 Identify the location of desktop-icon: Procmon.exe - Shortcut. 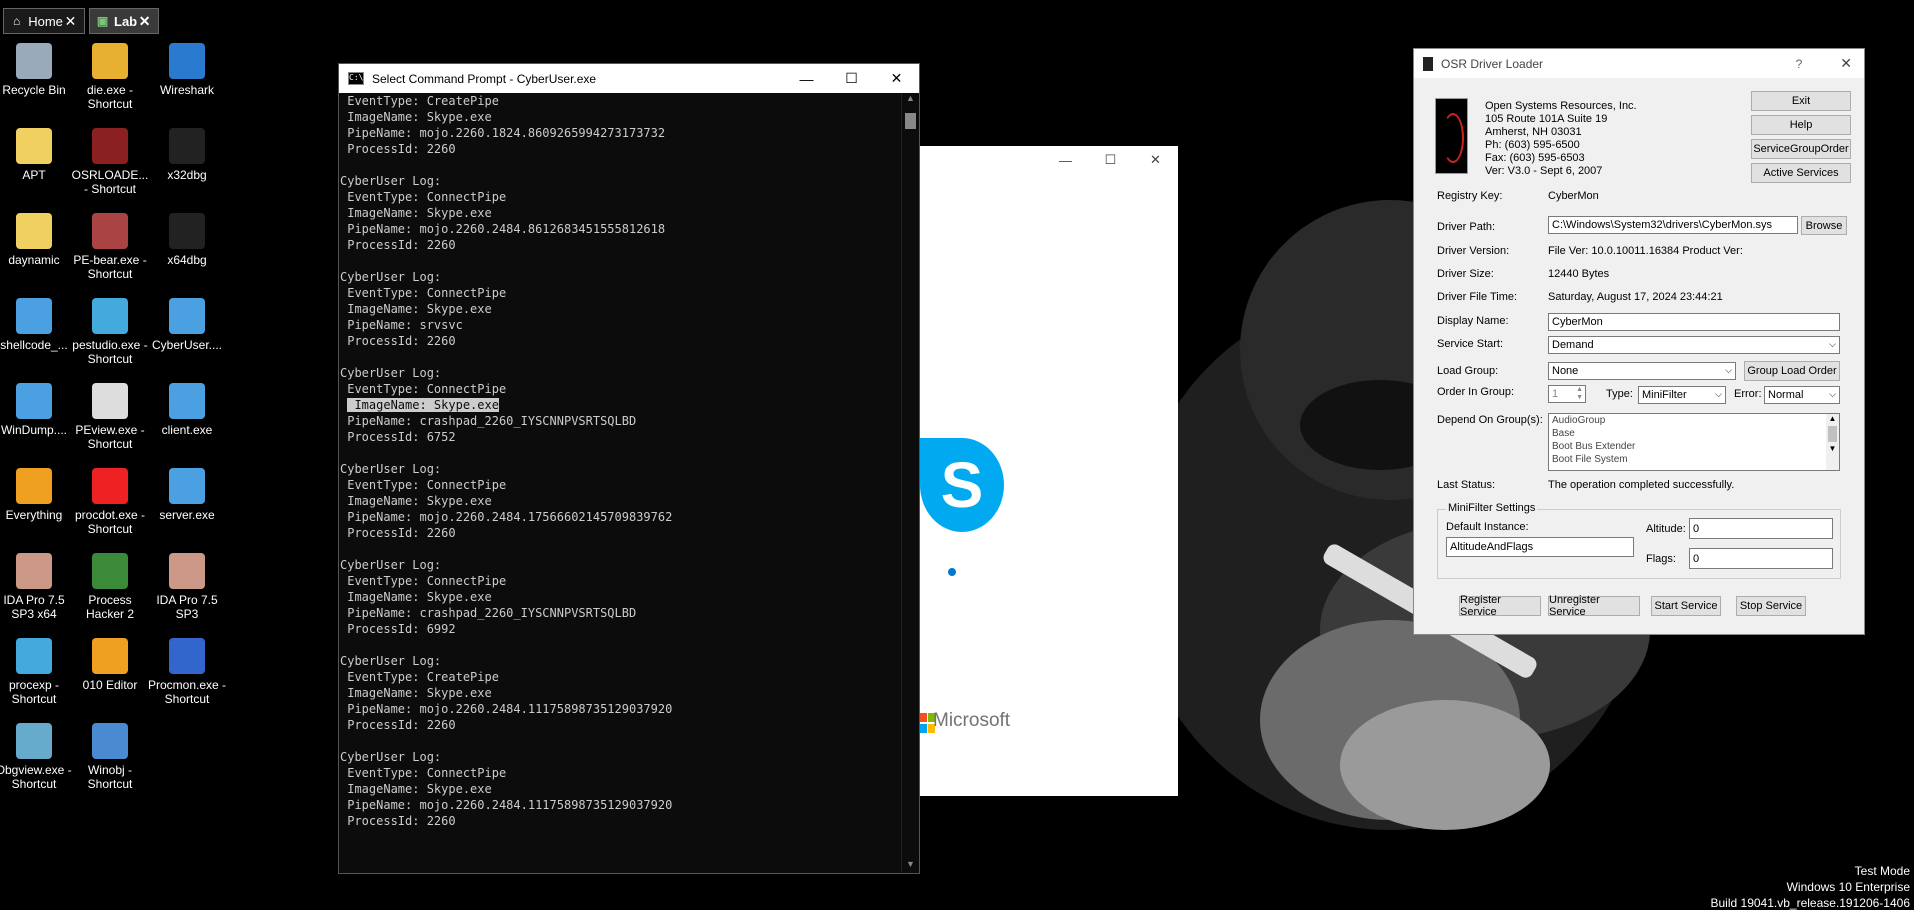
(187, 672).